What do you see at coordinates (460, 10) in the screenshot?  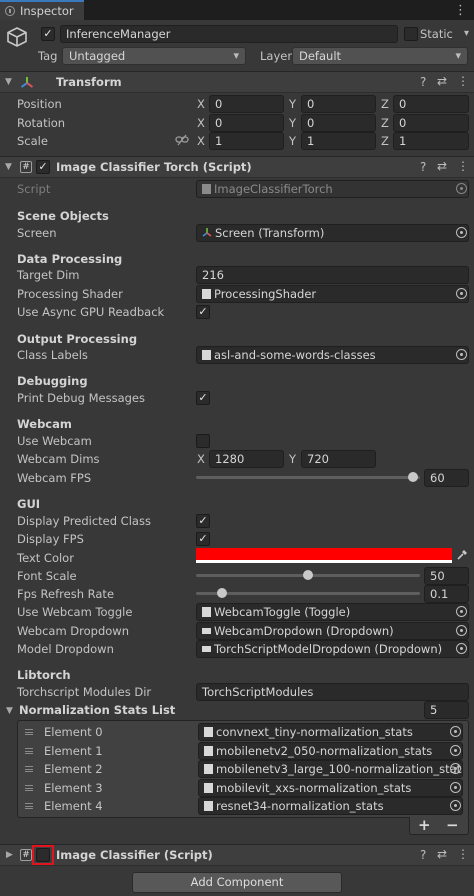 I see `window-menu-icon: ⋮` at bounding box center [460, 10].